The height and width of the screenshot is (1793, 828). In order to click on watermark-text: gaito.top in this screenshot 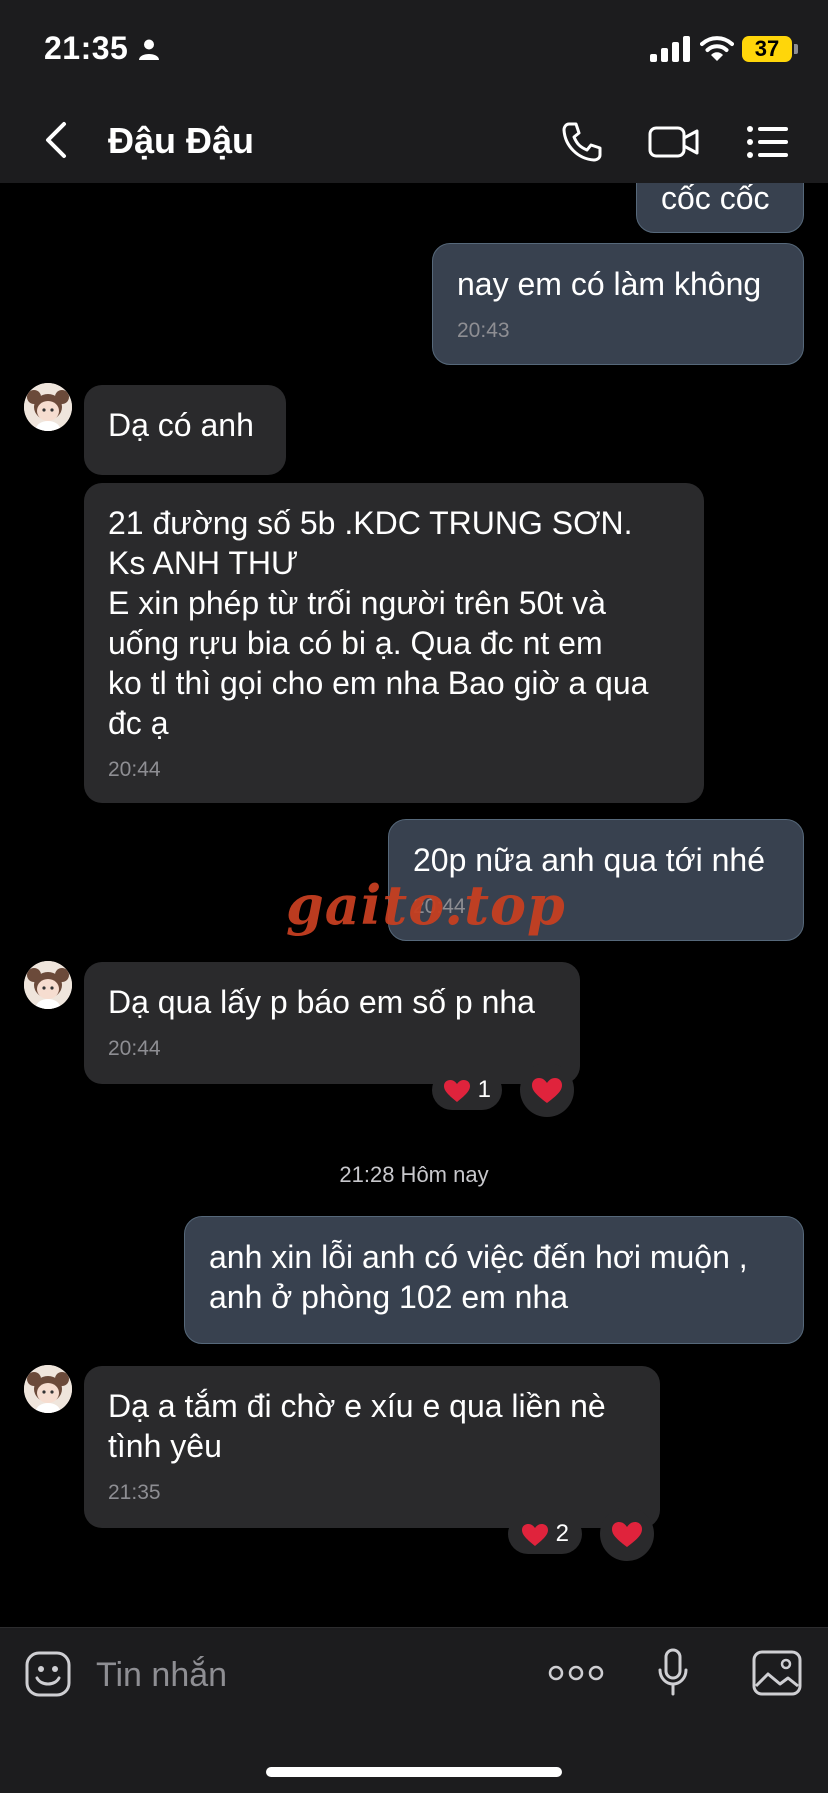, I will do `click(426, 905)`.